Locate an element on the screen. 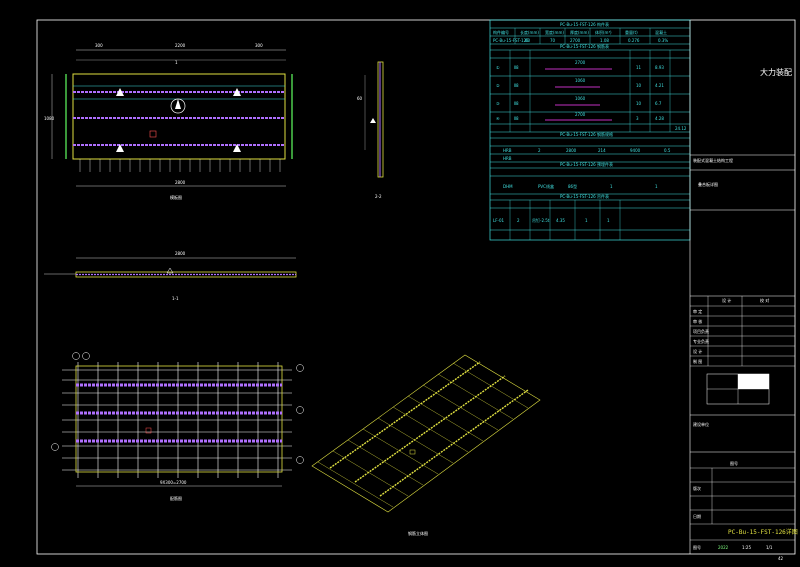 This screenshot has height=567, width=800. t1-h5: 重量(t) is located at coordinates (631, 32).